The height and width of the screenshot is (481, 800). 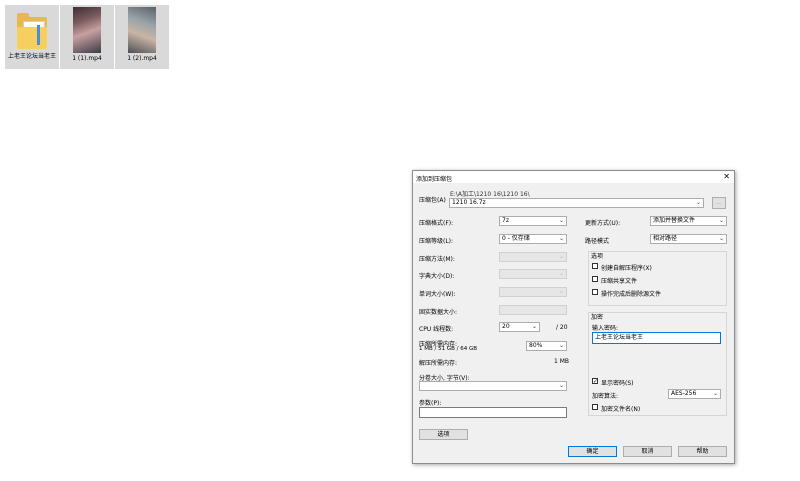 I want to click on ok-button: 确定, so click(x=592, y=451).